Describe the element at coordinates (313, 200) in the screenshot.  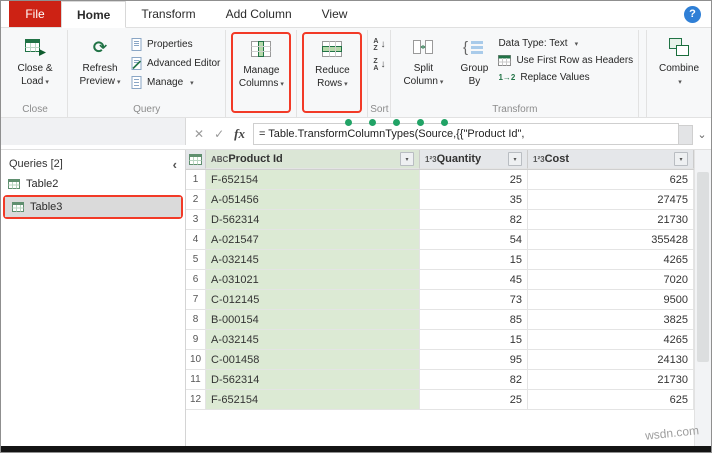
I see `product-id-cell: A-051456` at that location.